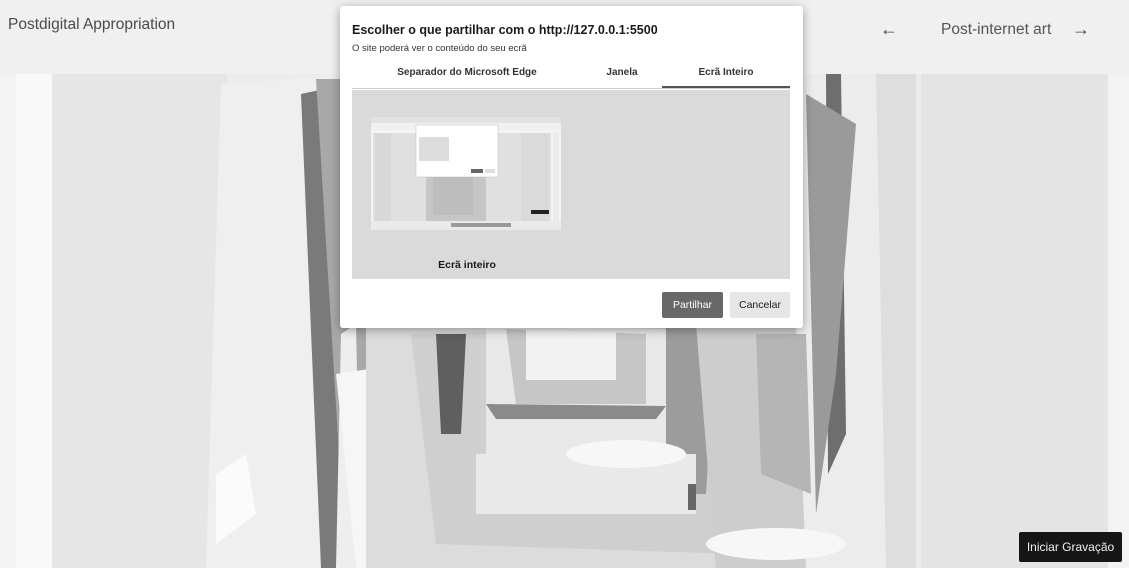 This screenshot has width=1129, height=568. Describe the element at coordinates (996, 29) in the screenshot. I see `nav-label: Post-internet art` at that location.